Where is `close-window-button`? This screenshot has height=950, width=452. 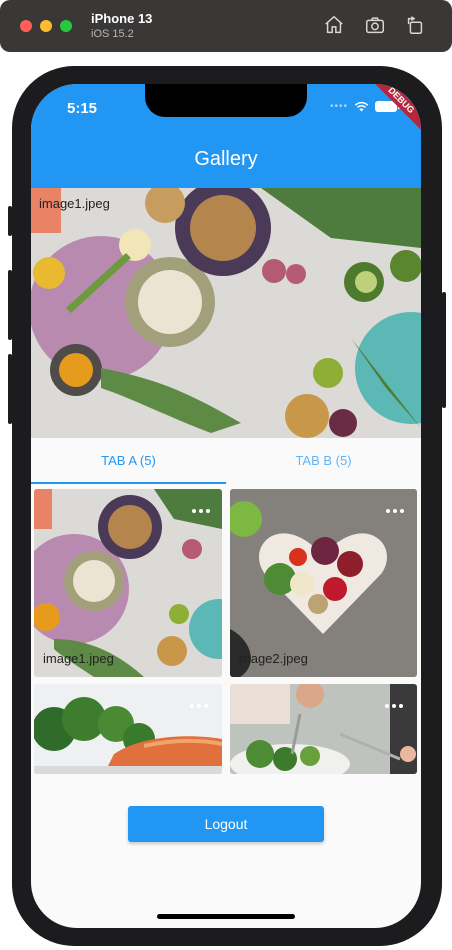 close-window-button is located at coordinates (26, 26).